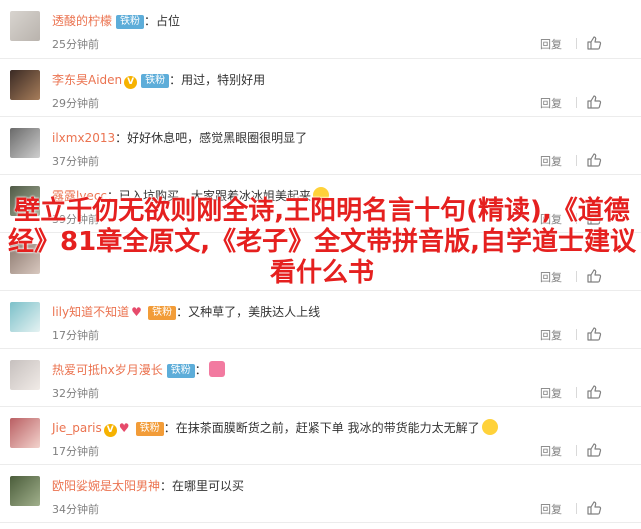 This screenshot has height=529, width=641. I want to click on heart-emoji-icon, so click(216, 369).